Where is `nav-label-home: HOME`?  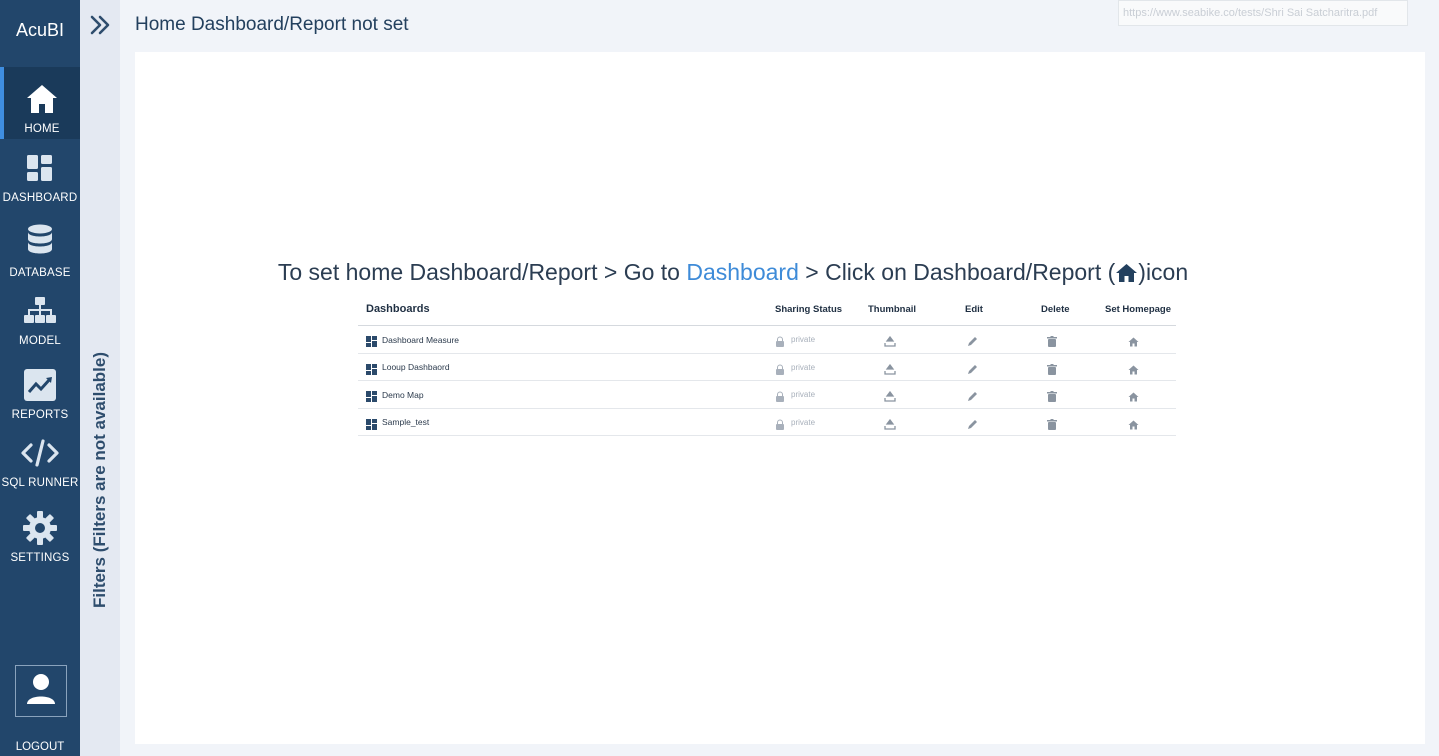
nav-label-home: HOME is located at coordinates (42, 129).